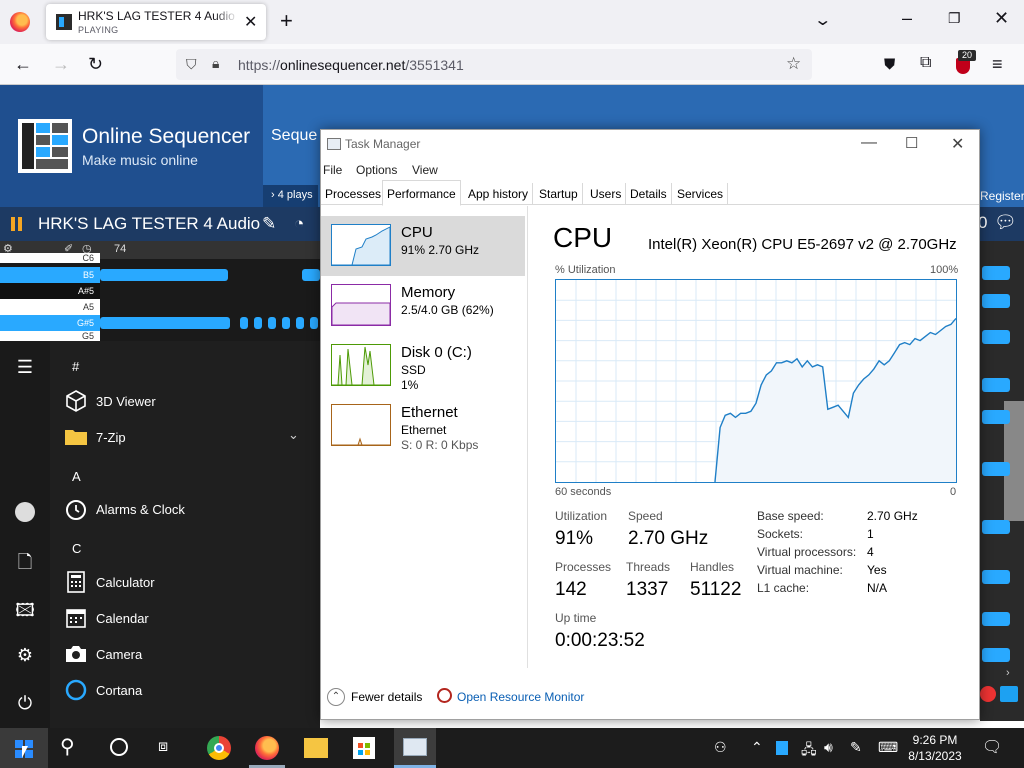  Describe the element at coordinates (187, 401) in the screenshot. I see `app-3d-viewer: 3D Viewer` at that location.